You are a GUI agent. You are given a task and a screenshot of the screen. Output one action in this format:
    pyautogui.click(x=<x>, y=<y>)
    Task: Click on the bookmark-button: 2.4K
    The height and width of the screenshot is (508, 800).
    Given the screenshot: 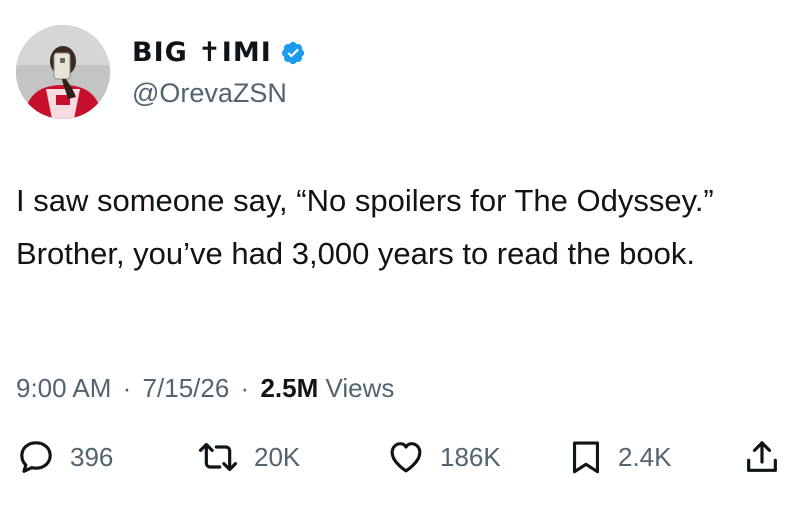 What is the action you would take?
    pyautogui.click(x=620, y=457)
    